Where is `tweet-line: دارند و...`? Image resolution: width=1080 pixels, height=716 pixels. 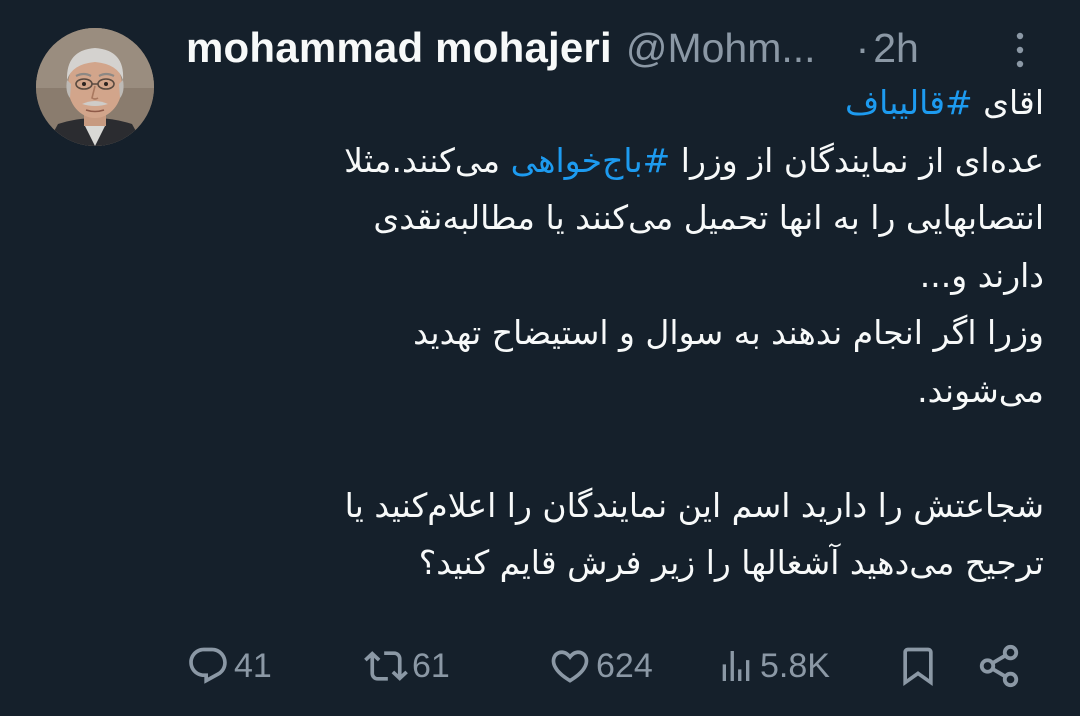 tweet-line: دارند و... is located at coordinates (615, 276).